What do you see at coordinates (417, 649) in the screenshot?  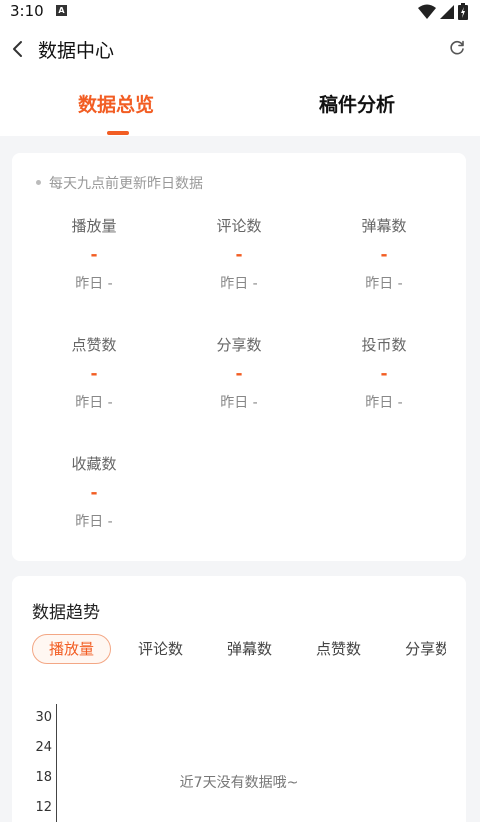 I see `chip-shares: 分享数` at bounding box center [417, 649].